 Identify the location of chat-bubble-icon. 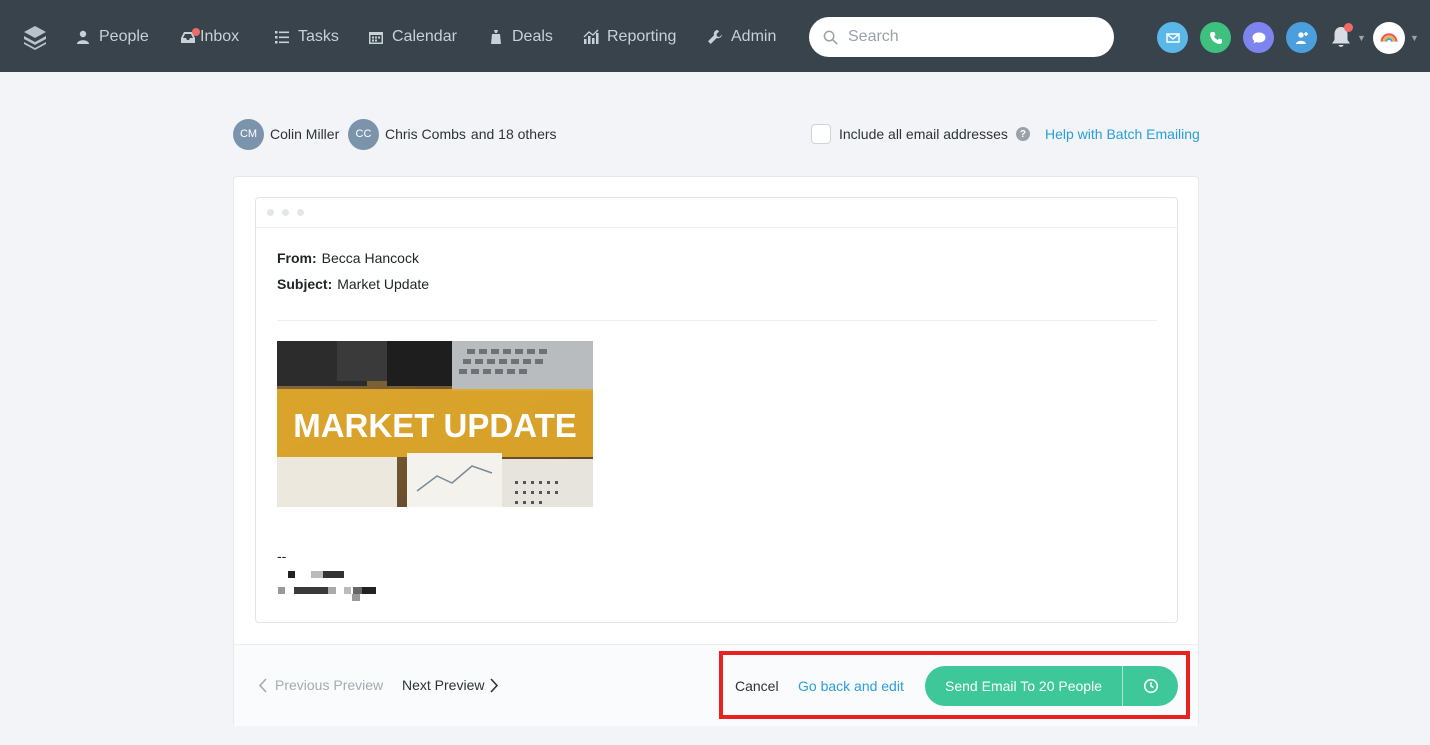
(1258, 37).